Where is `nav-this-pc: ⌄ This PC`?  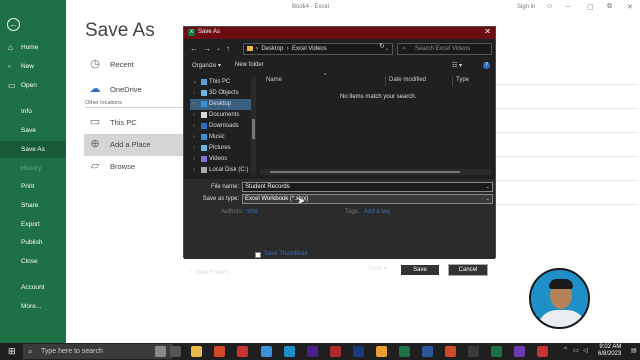
nav-this-pc: ⌄ This PC is located at coordinates (221, 82).